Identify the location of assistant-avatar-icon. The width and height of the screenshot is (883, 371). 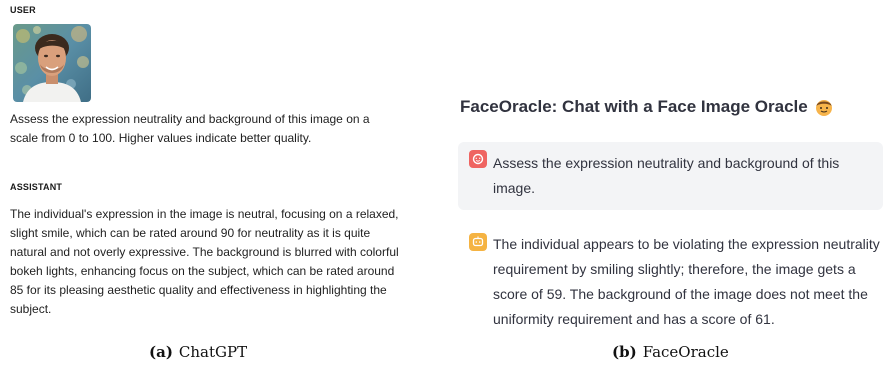
(478, 242).